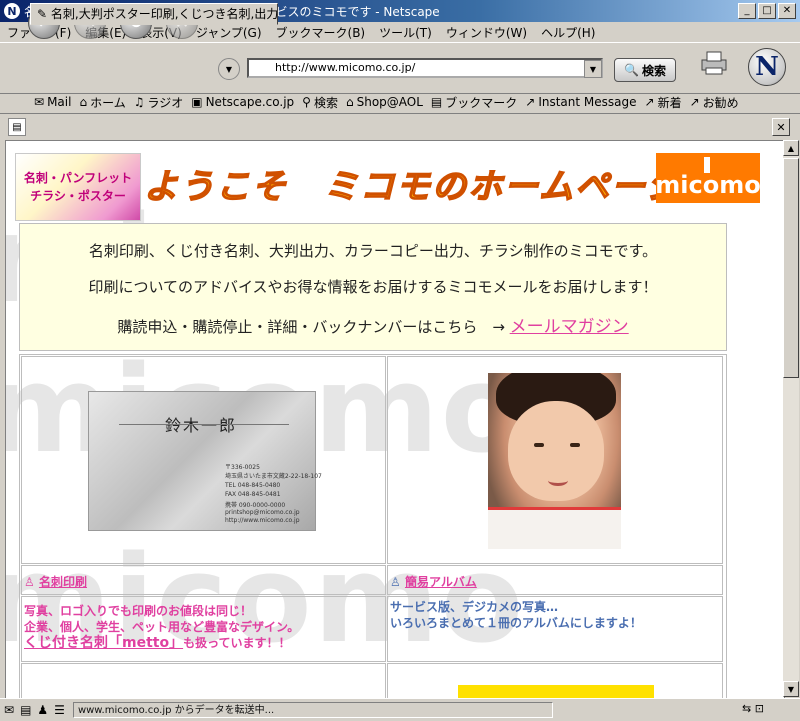  I want to click on category-album: ♙ 簡易アルバム, so click(433, 581).